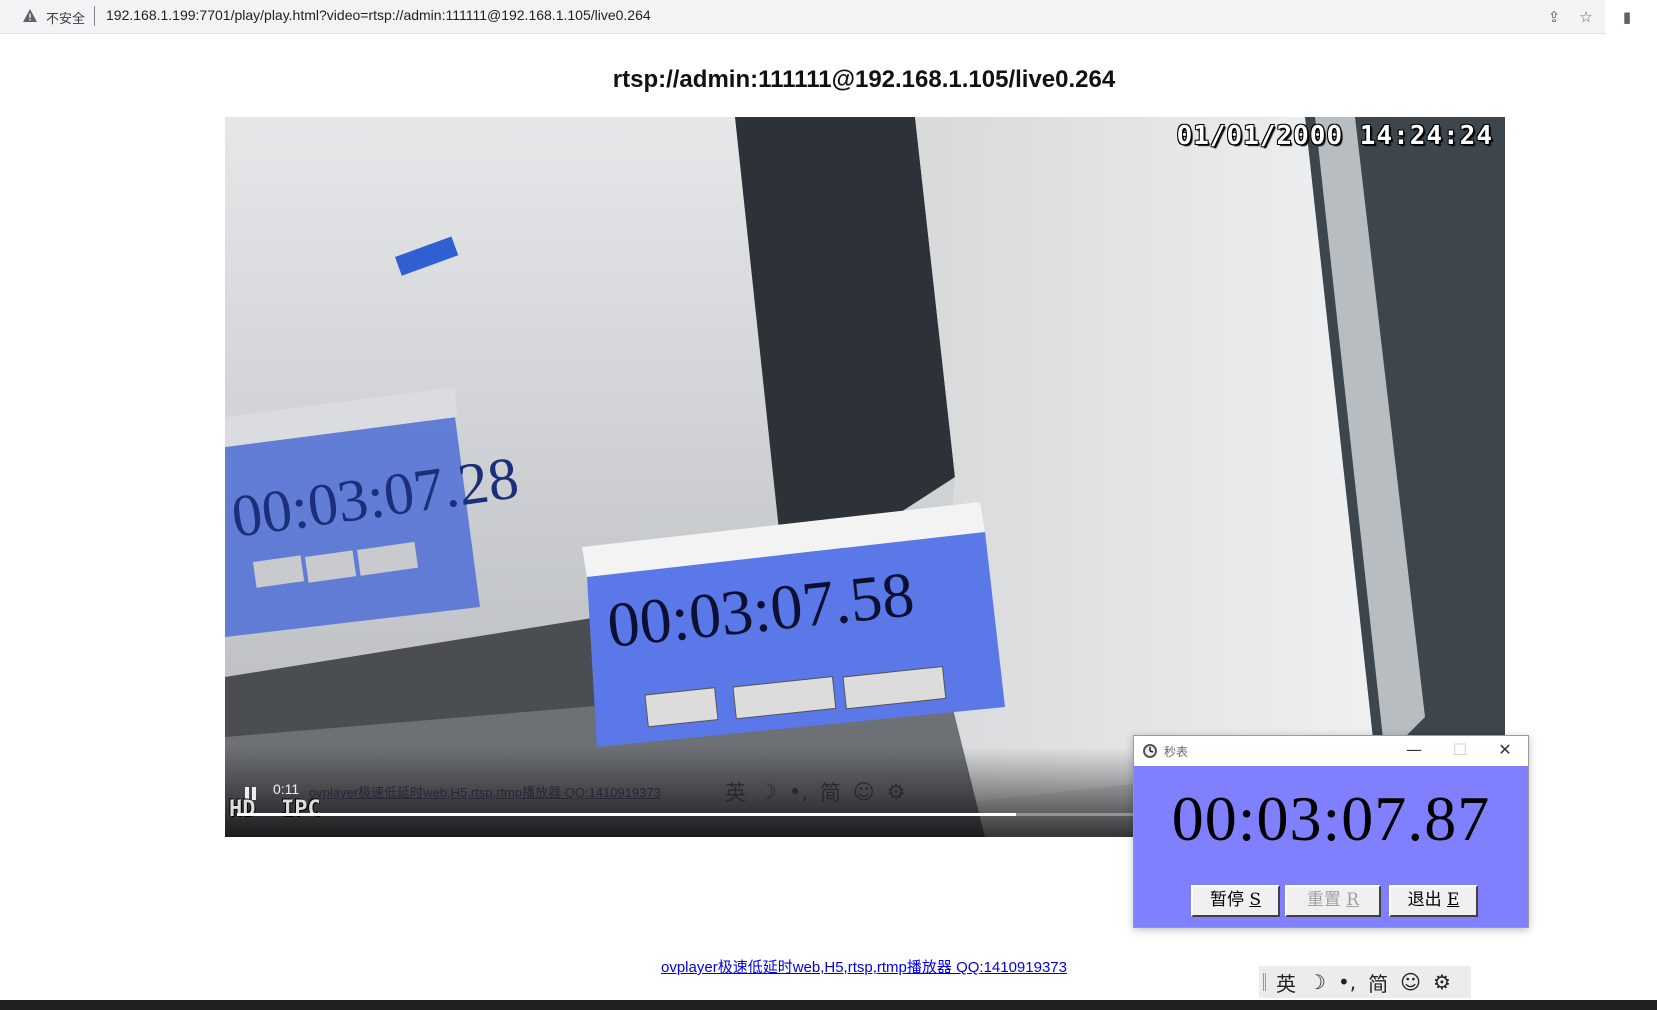 The image size is (1657, 1010). What do you see at coordinates (301, 809) in the screenshot?
I see `osd-ipc: IPC` at bounding box center [301, 809].